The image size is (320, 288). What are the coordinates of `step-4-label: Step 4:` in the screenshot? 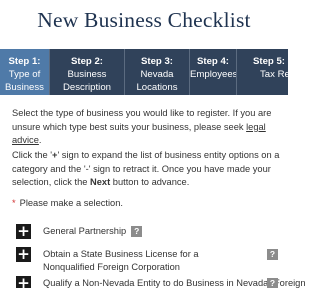 It's located at (213, 61).